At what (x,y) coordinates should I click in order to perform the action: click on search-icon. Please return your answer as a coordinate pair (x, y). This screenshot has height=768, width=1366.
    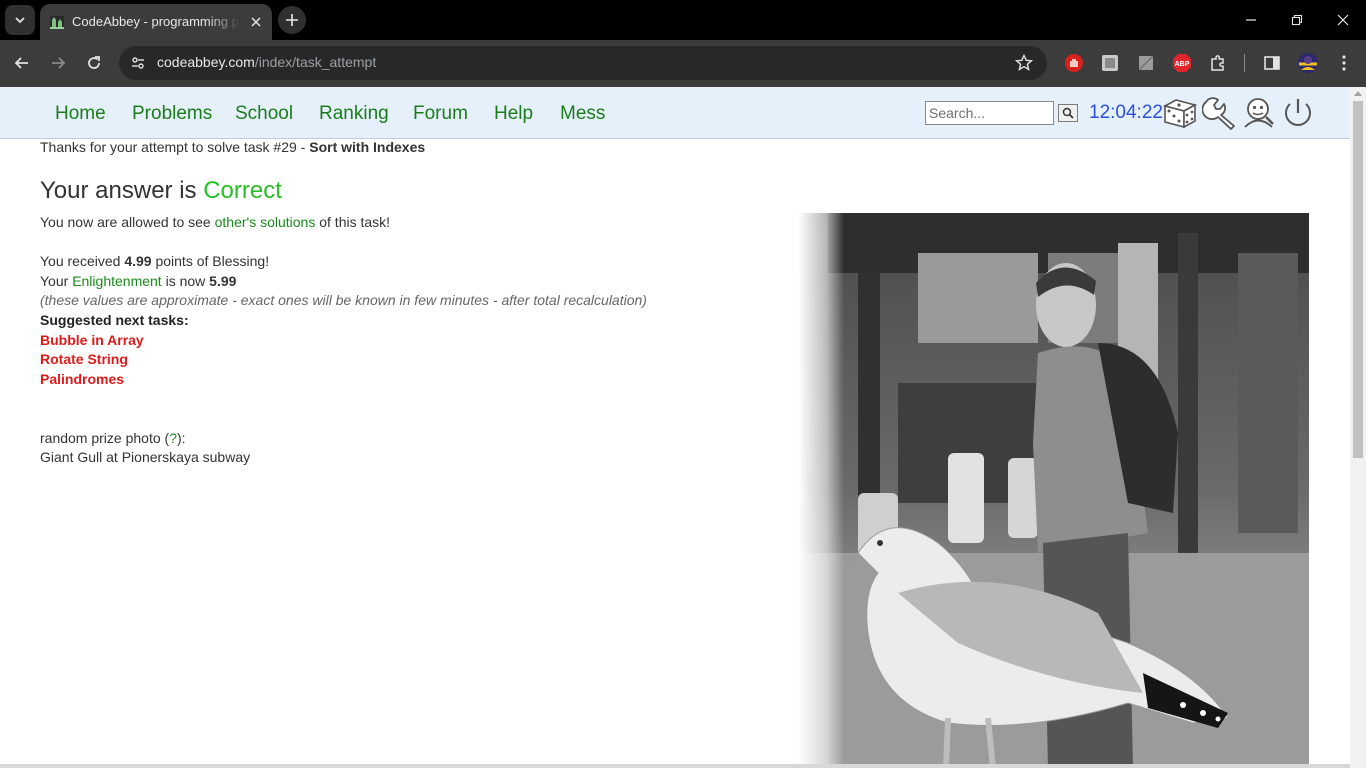
    Looking at the image, I should click on (1068, 113).